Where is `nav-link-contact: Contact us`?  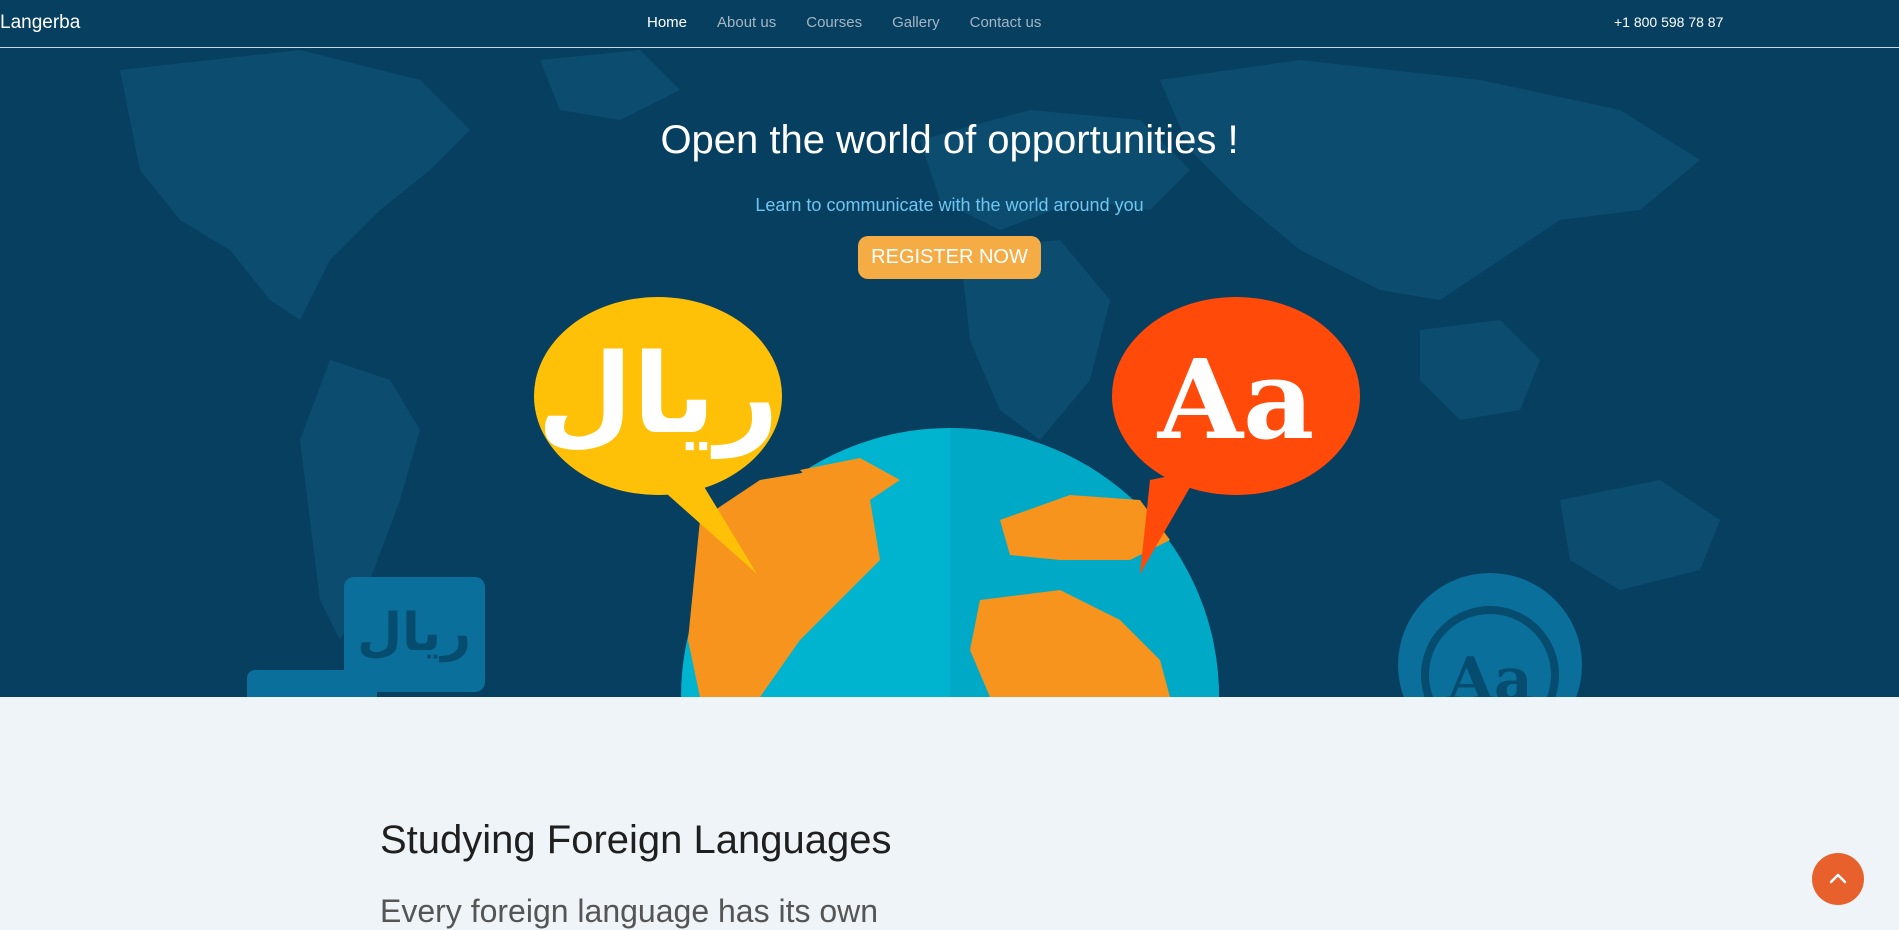
nav-link-contact: Contact us is located at coordinates (1006, 22).